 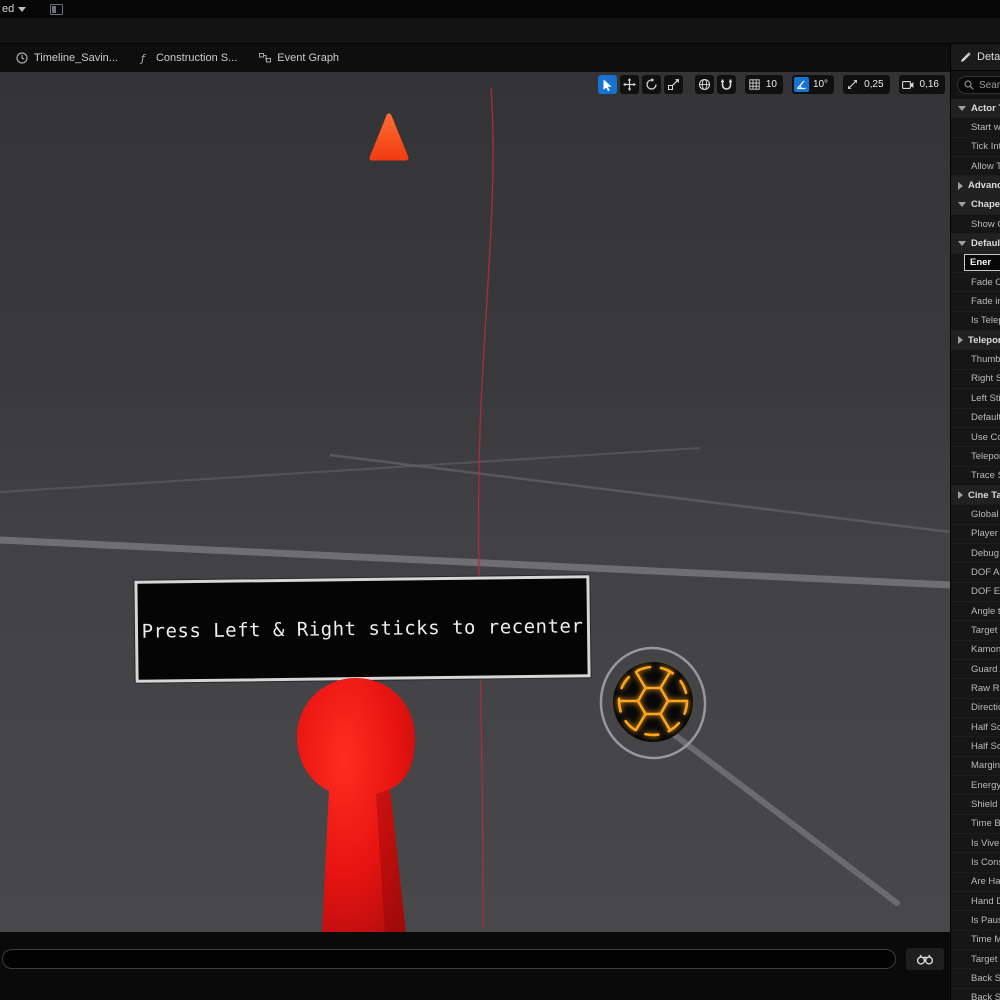 What do you see at coordinates (13, 9) in the screenshot?
I see `saved-dropdown: ed` at bounding box center [13, 9].